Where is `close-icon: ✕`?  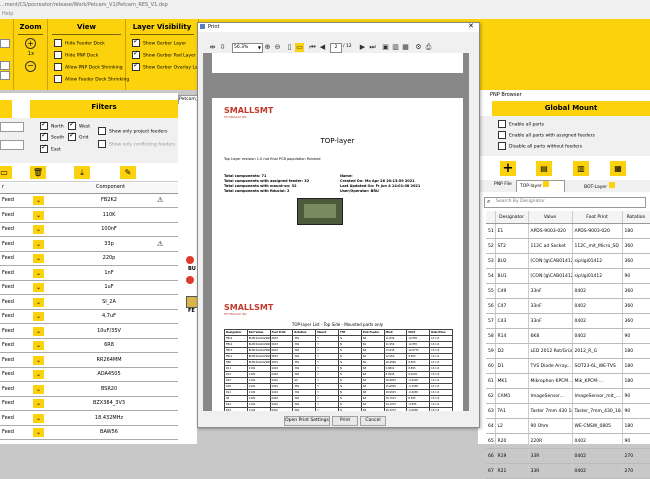
close-icon: ✕ is located at coordinates (471, 26).